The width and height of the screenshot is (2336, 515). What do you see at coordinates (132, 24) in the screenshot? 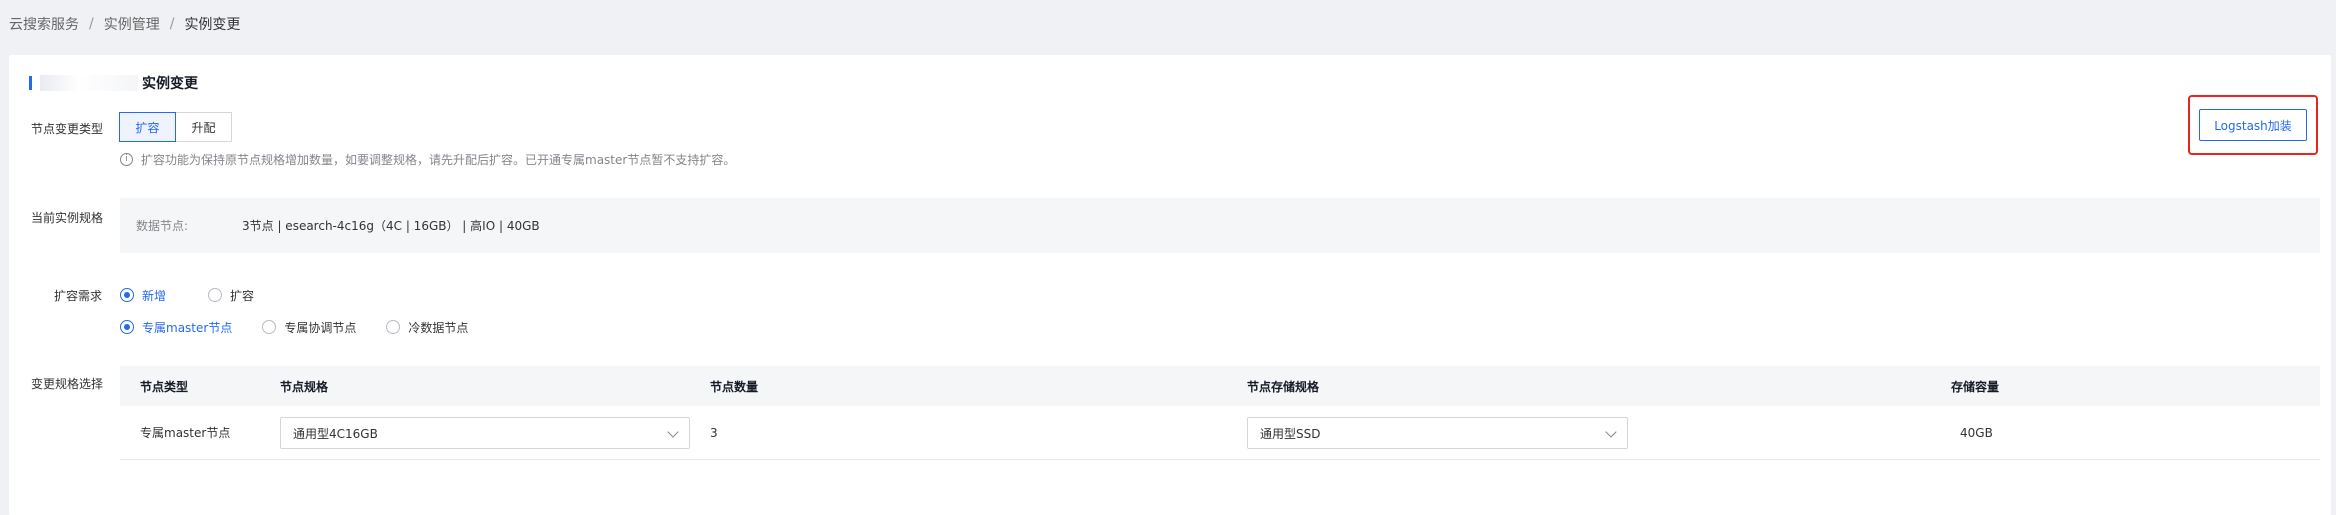
I see `breadcrumb-item-instances: 实例管理` at bounding box center [132, 24].